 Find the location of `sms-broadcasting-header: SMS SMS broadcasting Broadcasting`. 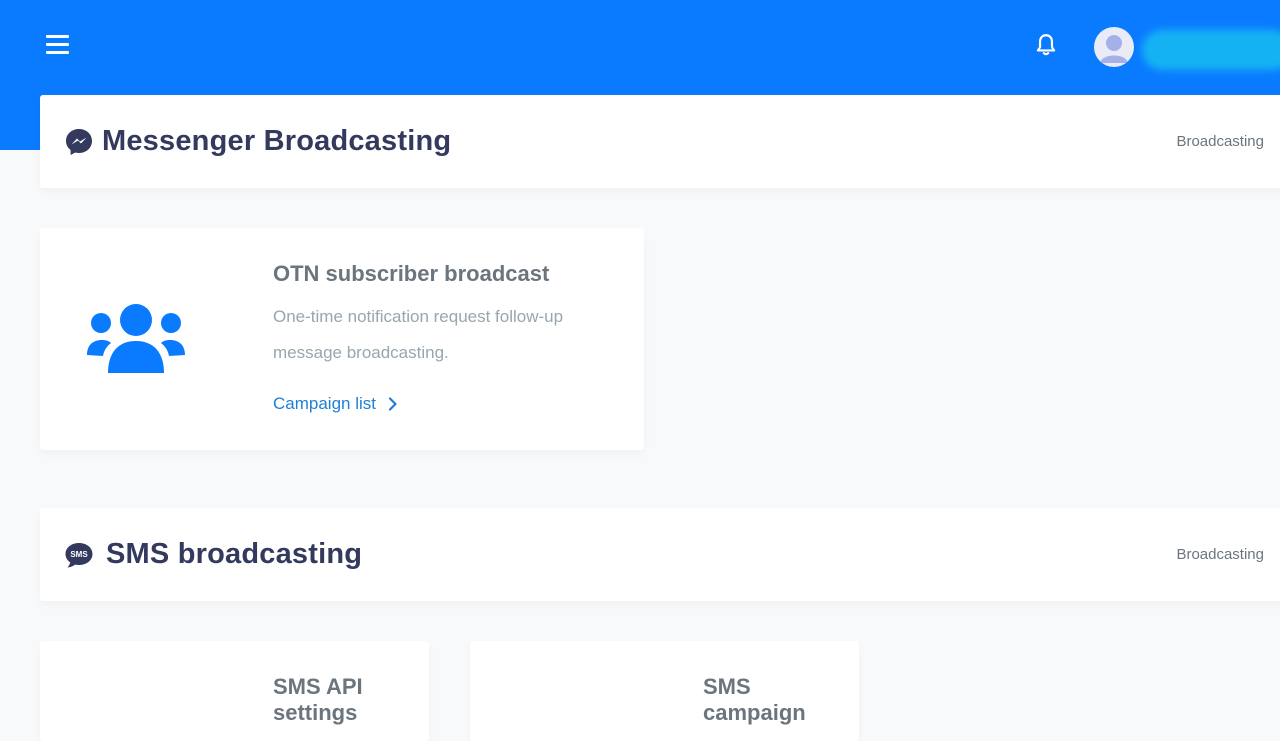

sms-broadcasting-header: SMS SMS broadcasting Broadcasting is located at coordinates (660, 554).